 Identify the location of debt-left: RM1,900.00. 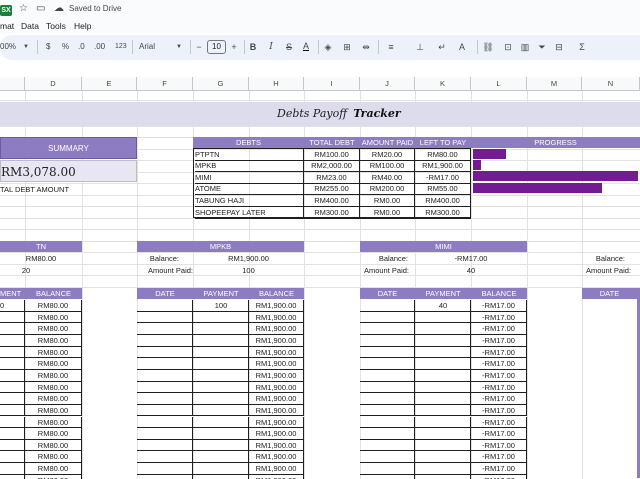
(443, 166).